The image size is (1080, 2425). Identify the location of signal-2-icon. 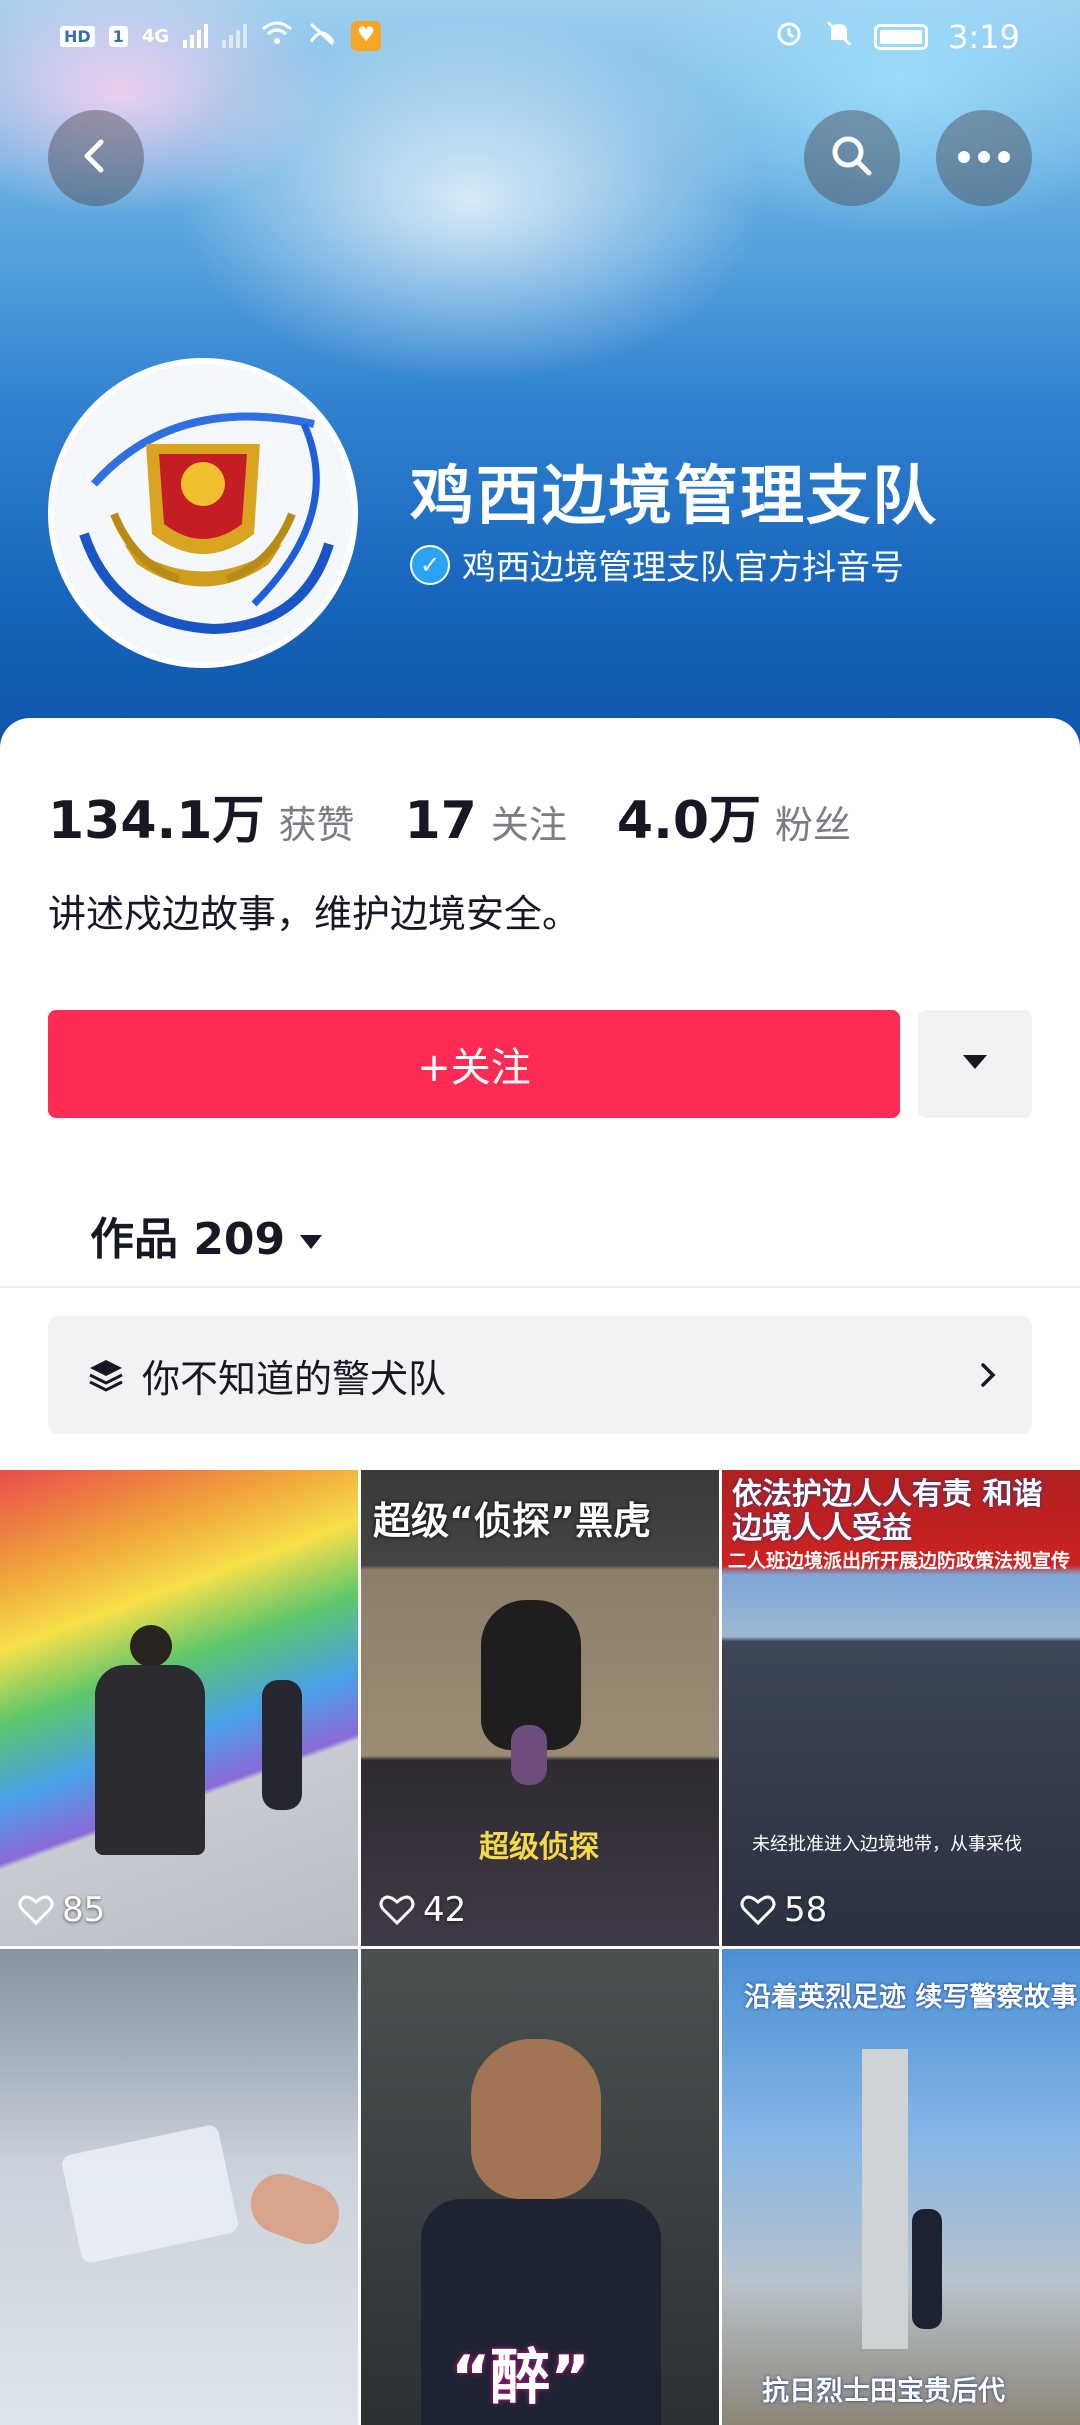
(235, 36).